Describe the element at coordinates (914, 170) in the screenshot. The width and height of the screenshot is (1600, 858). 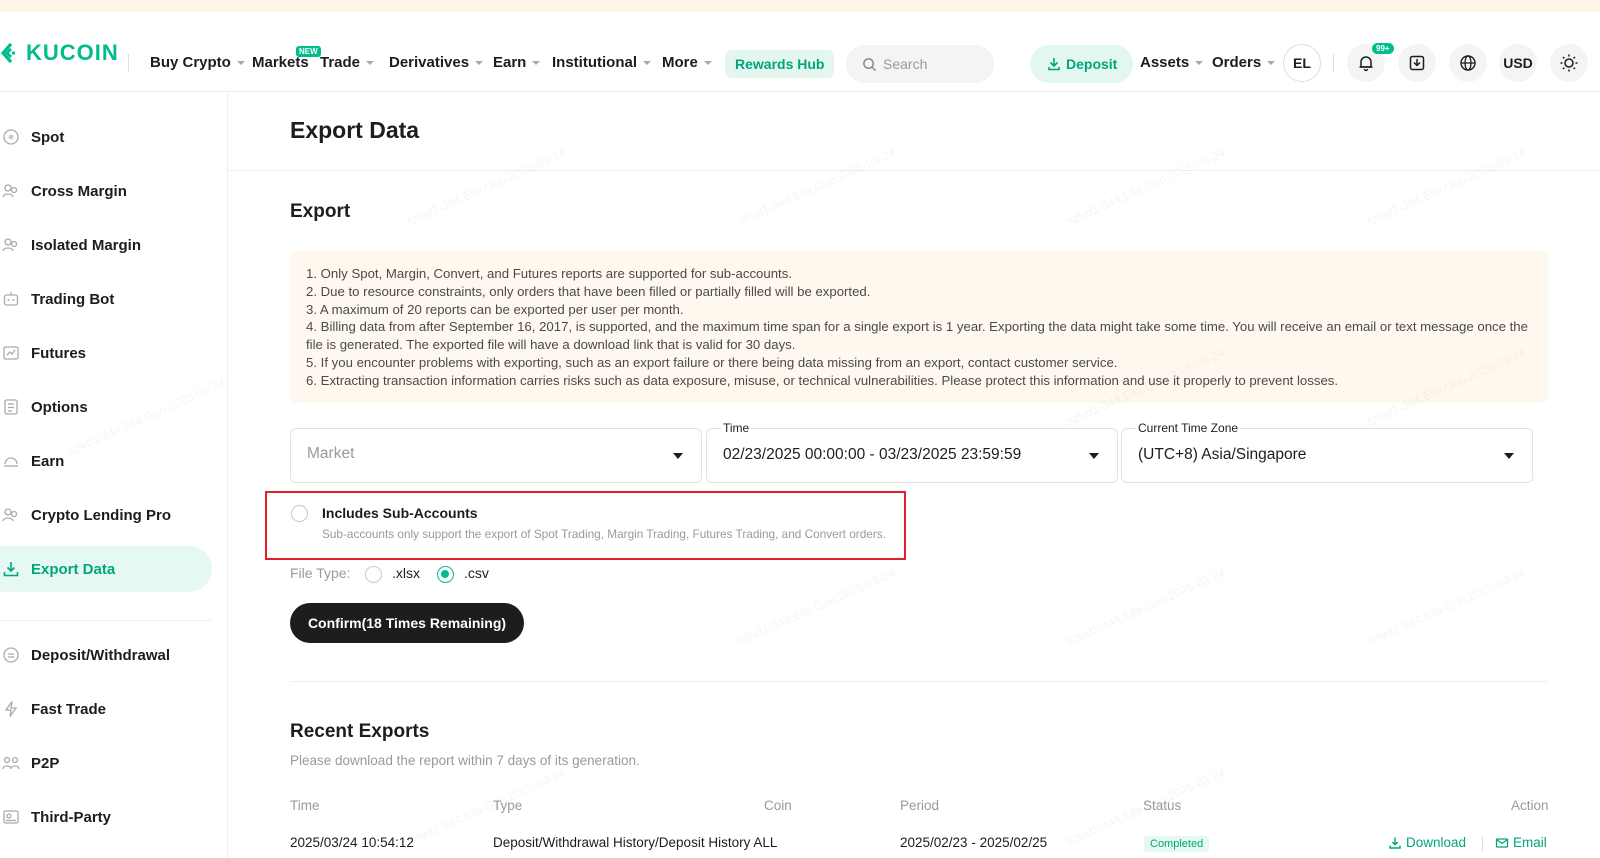
I see `title-divider` at that location.